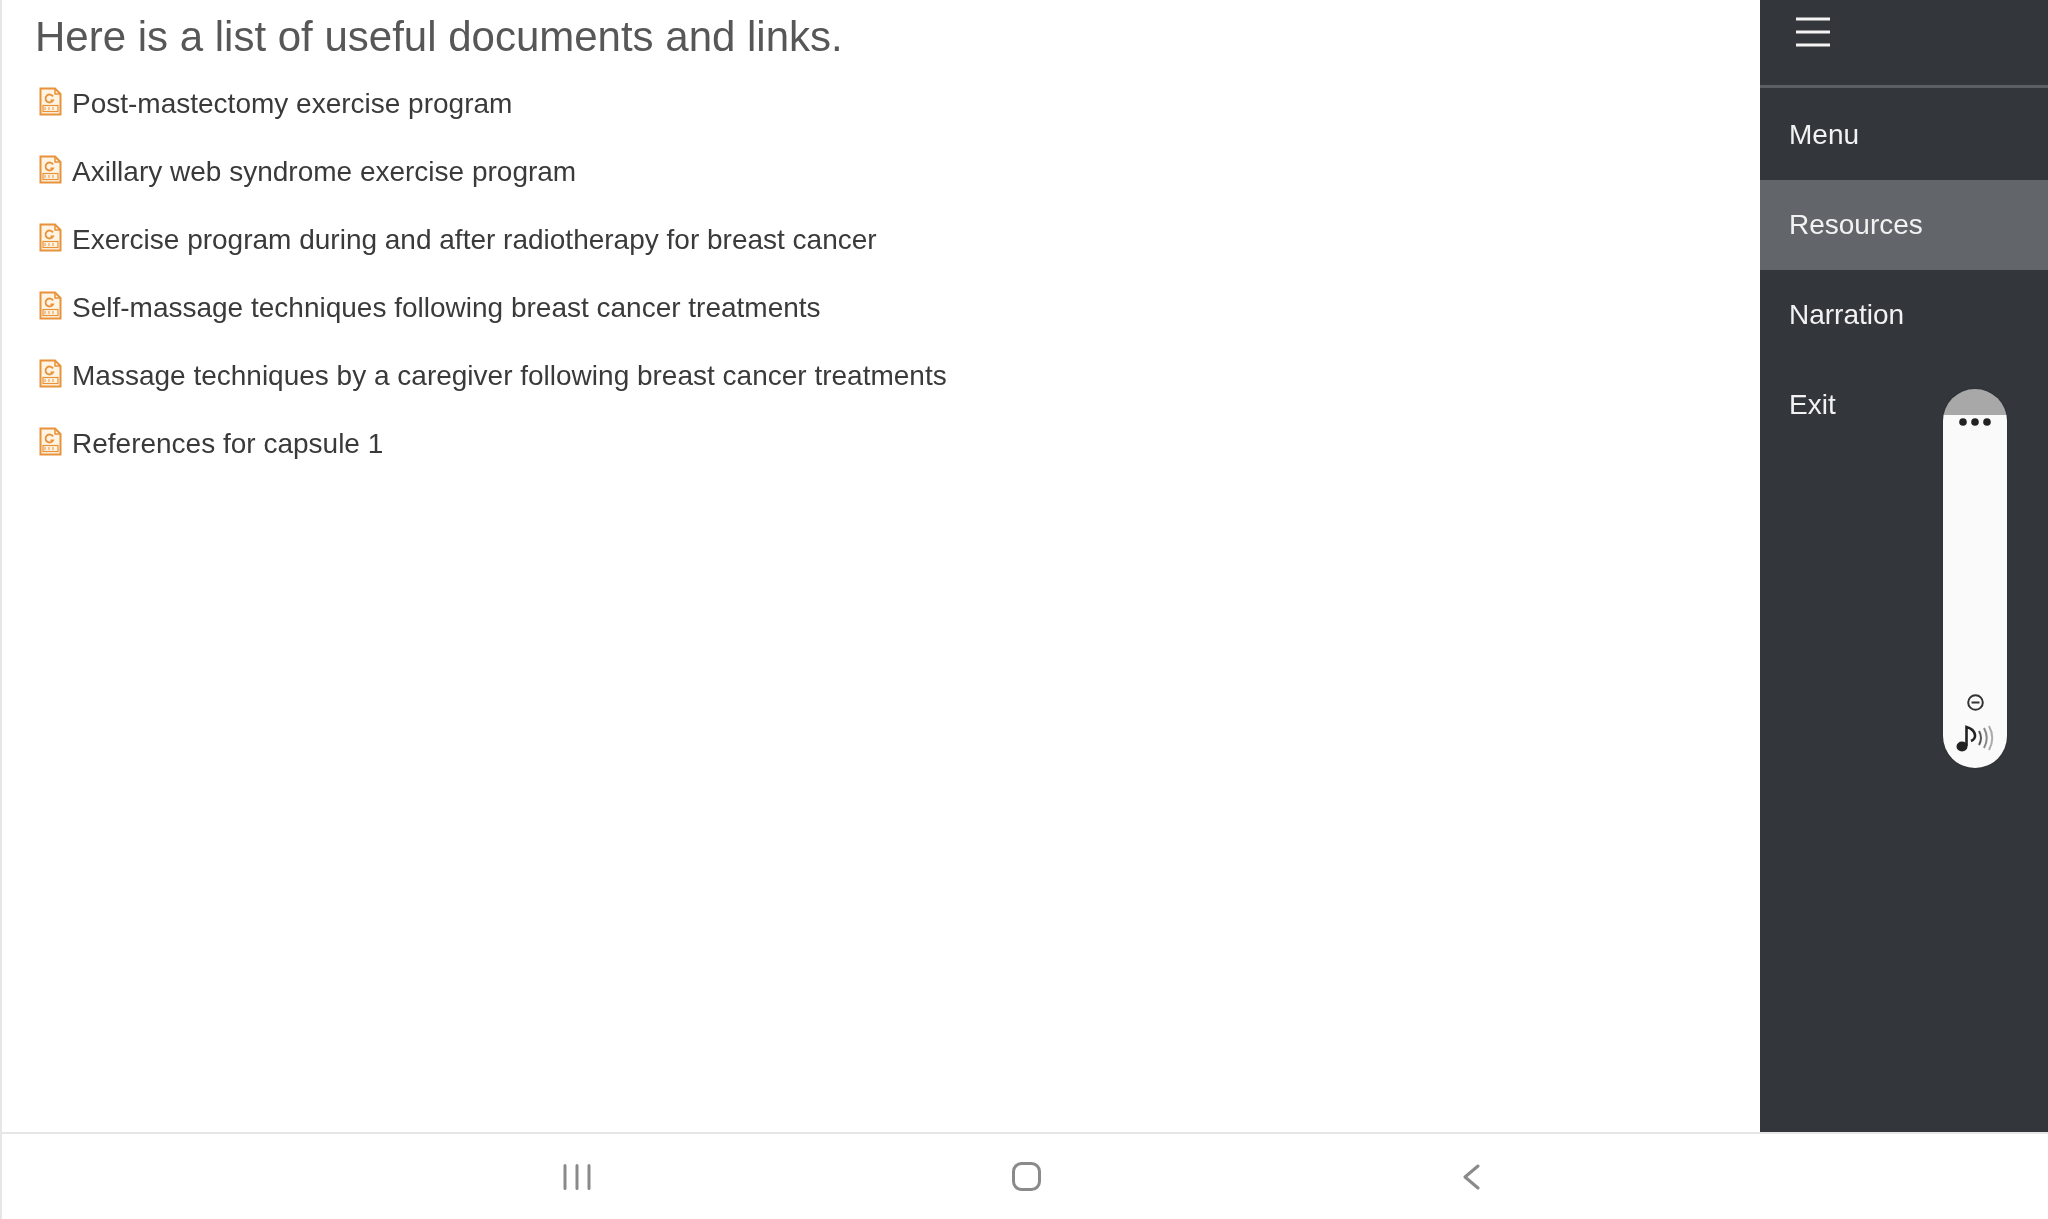  Describe the element at coordinates (1904, 405) in the screenshot. I see `sidebar-item: Exit` at that location.